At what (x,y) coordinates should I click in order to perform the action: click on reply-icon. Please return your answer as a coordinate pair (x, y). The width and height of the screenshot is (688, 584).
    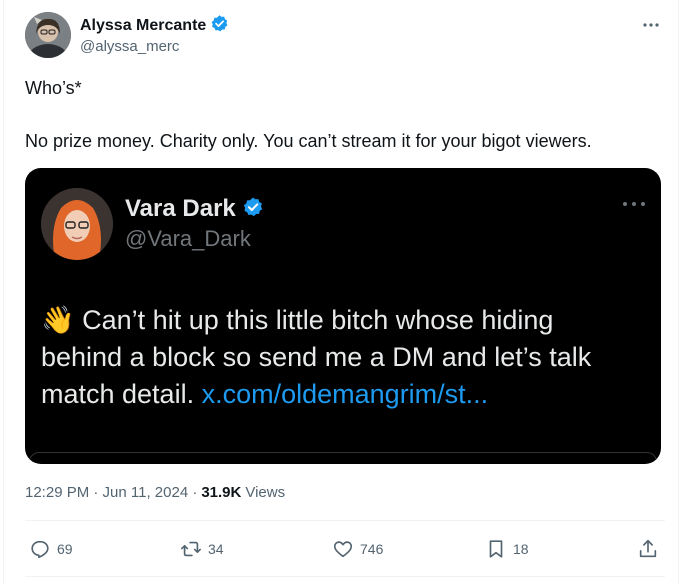
    Looking at the image, I should click on (40, 549).